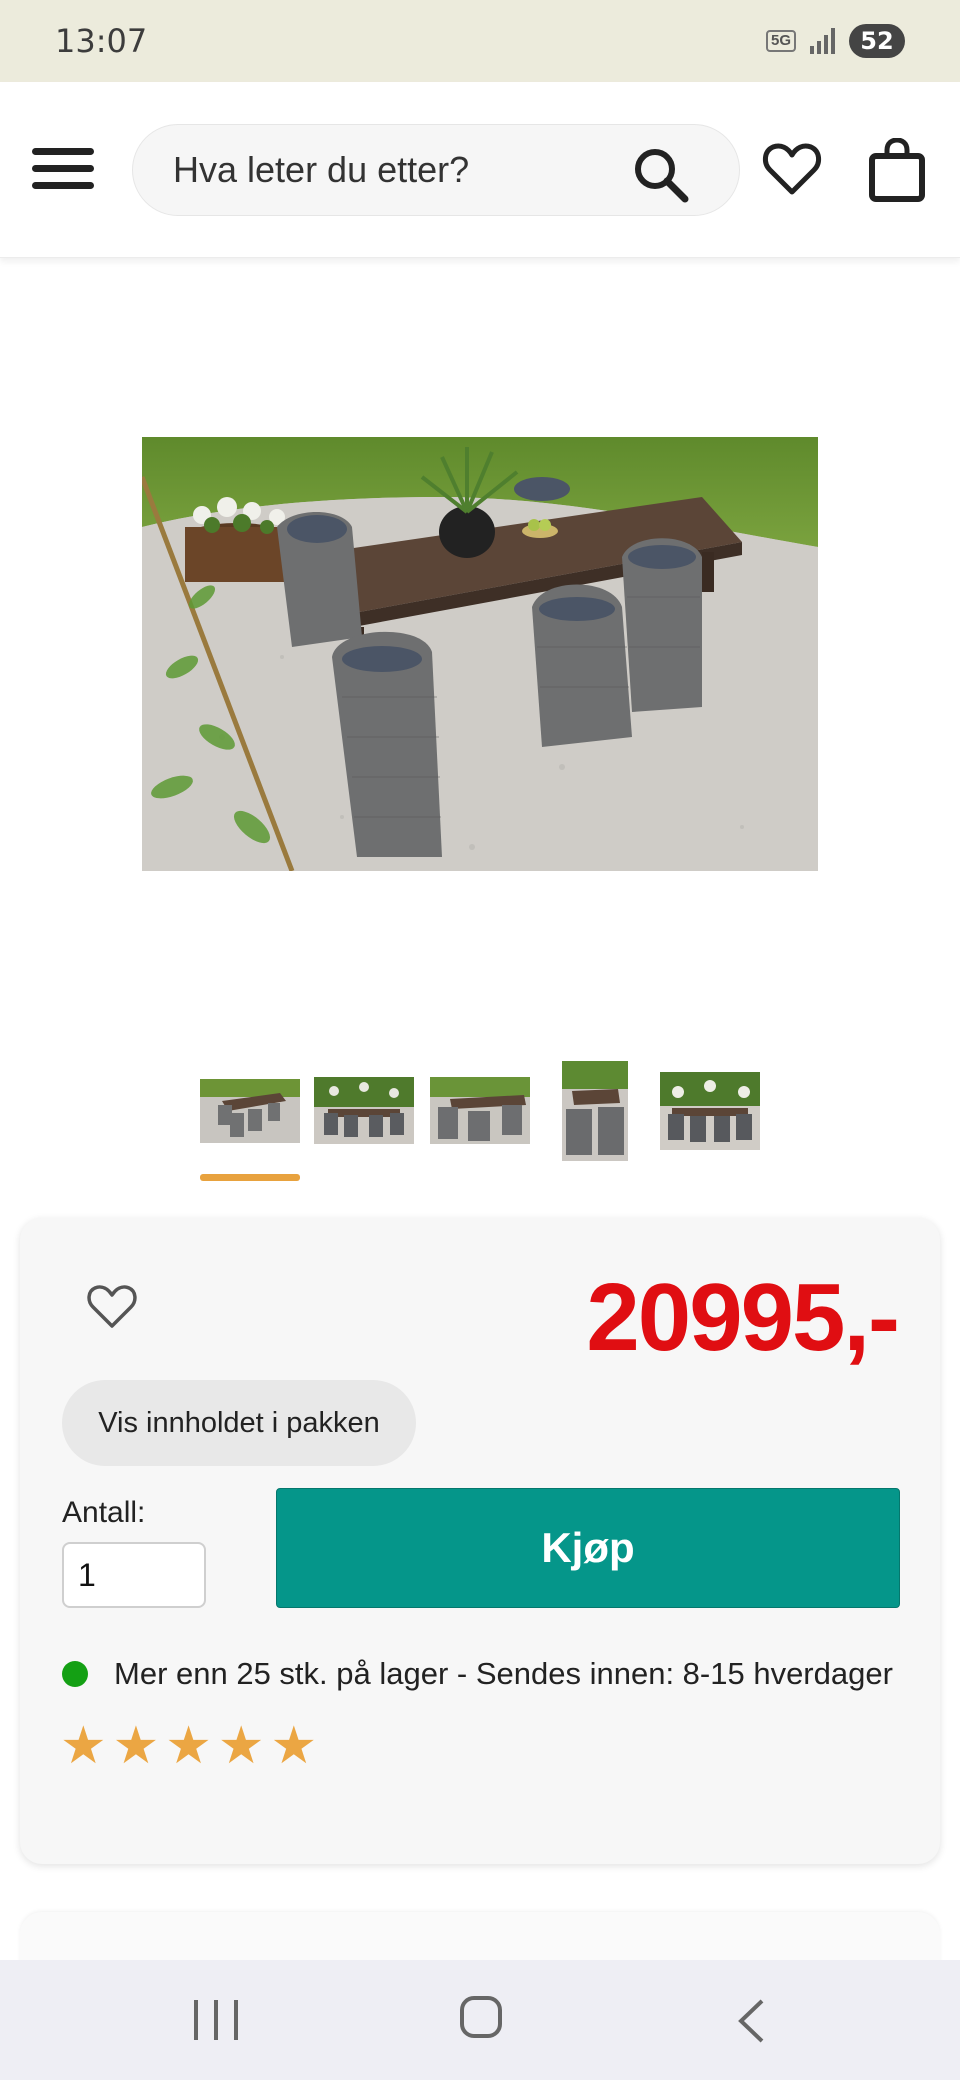  I want to click on system-nav-bar, so click(480, 2020).